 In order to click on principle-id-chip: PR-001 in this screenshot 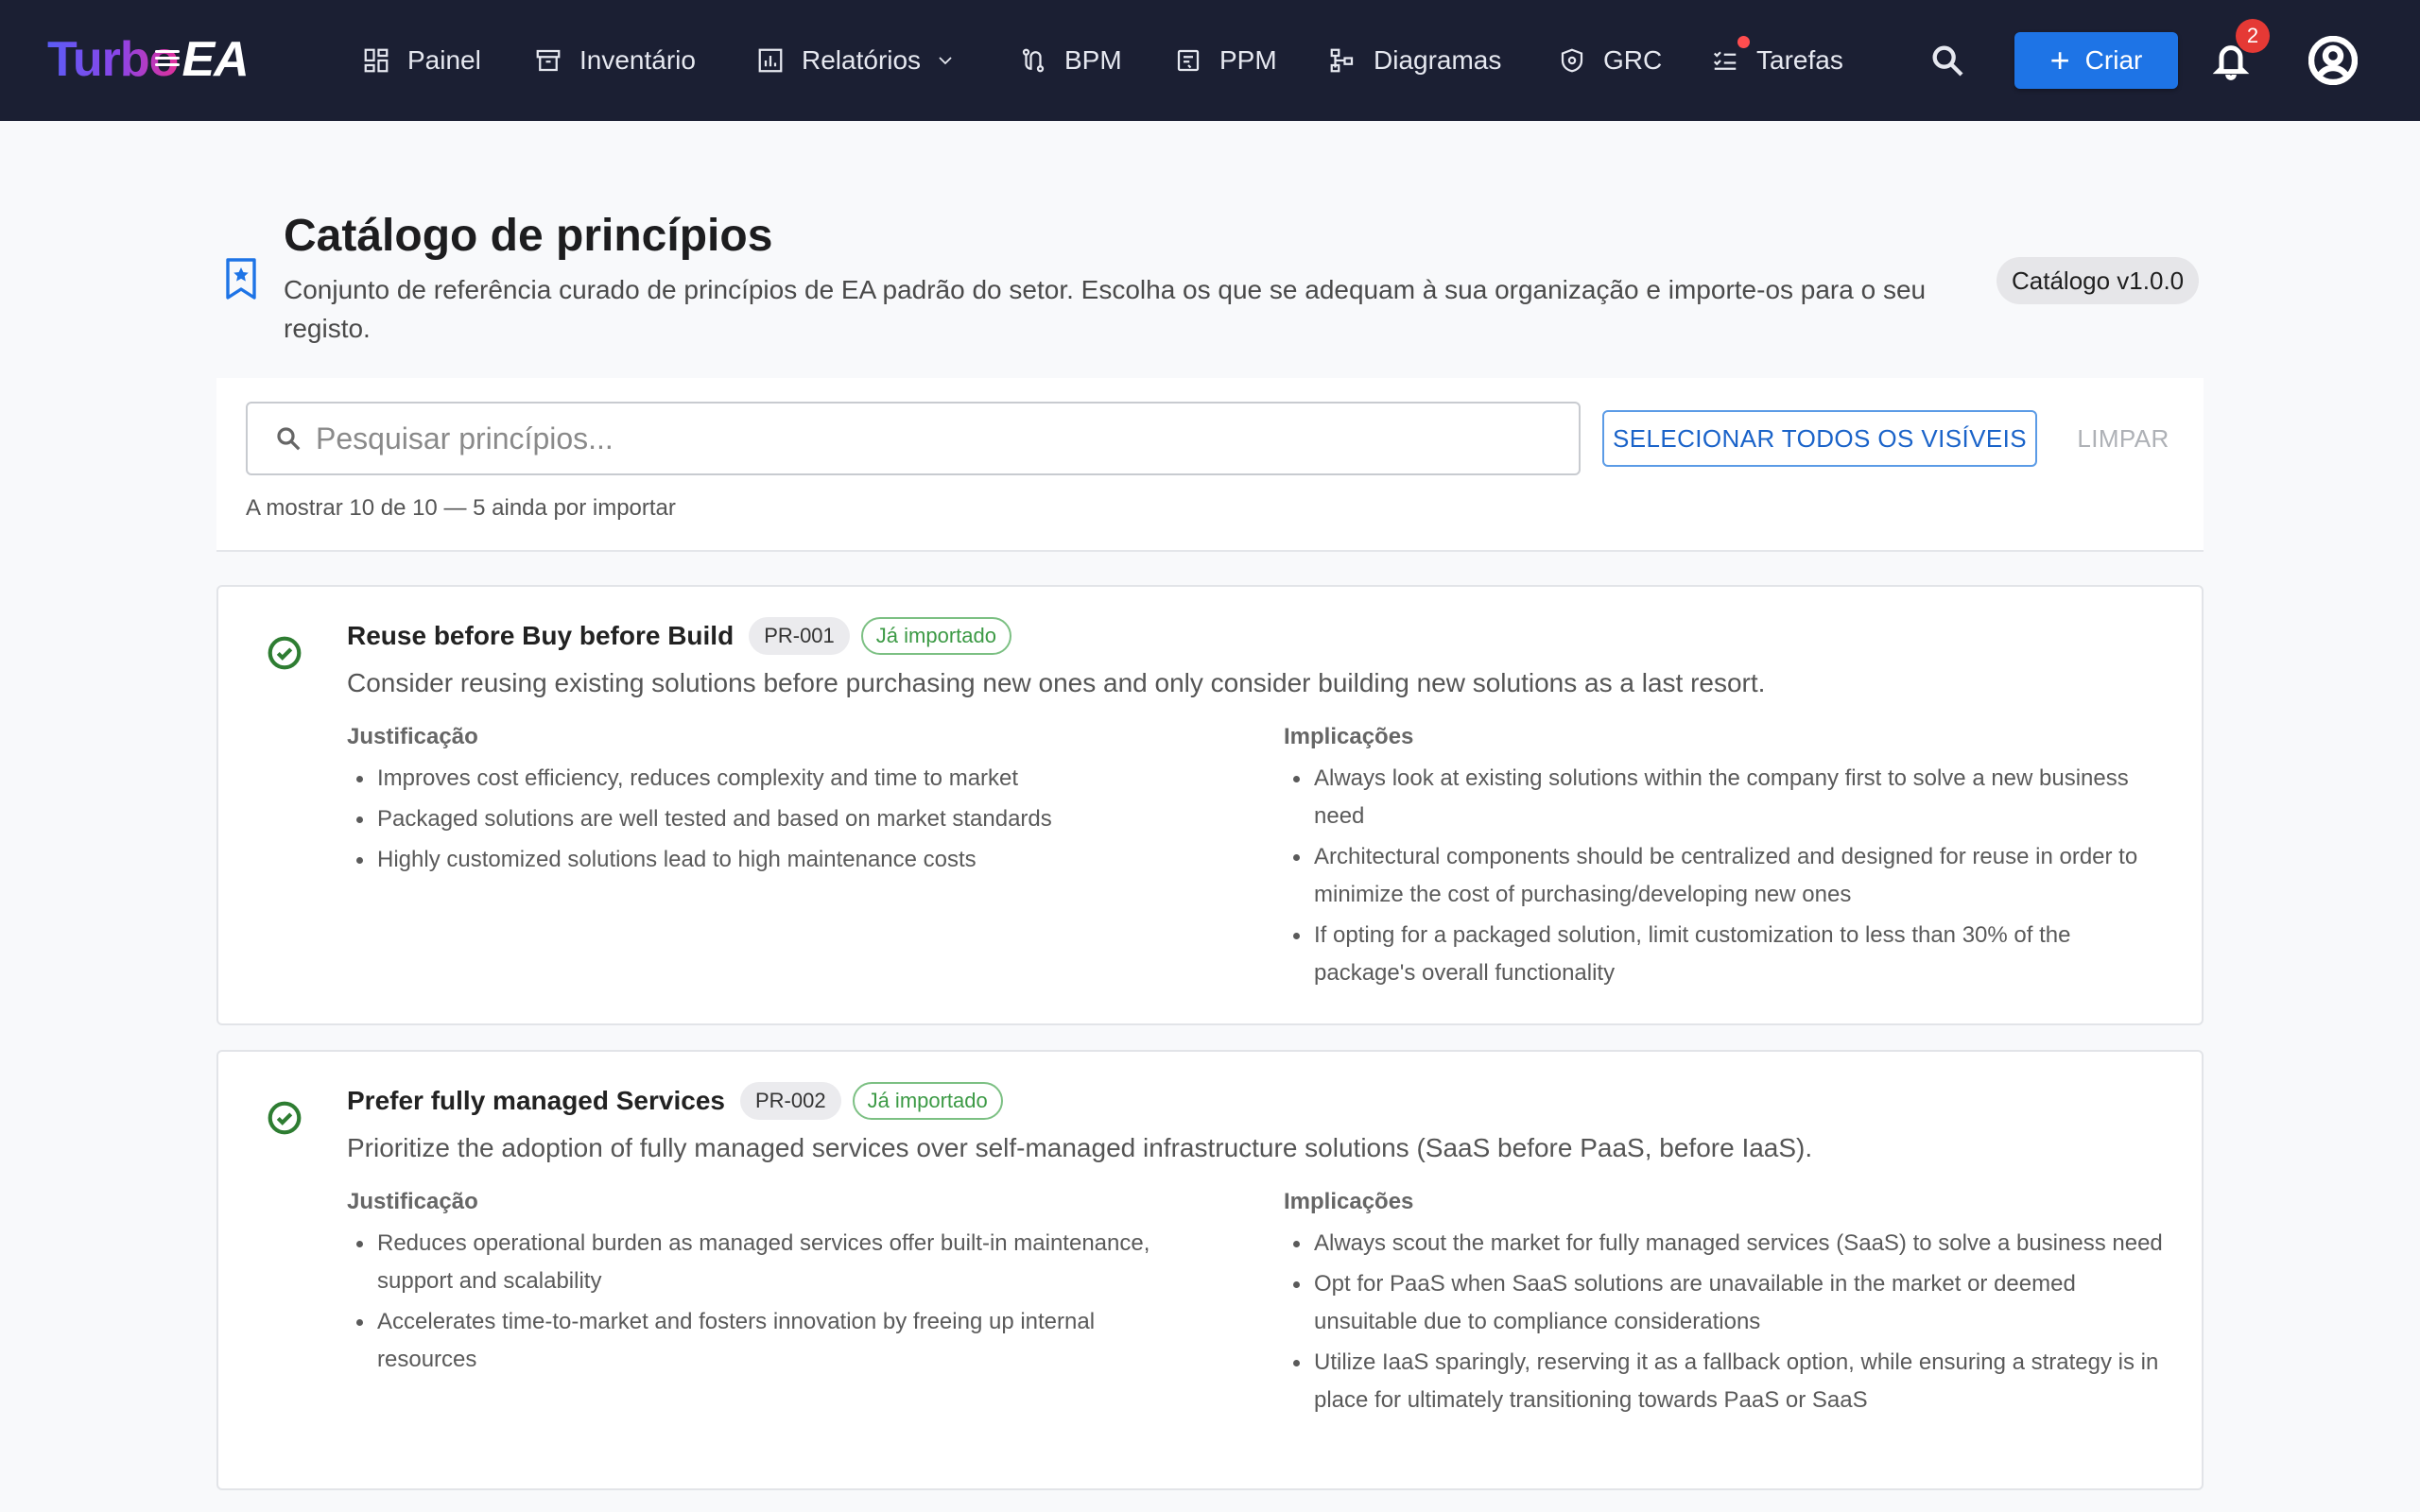, I will do `click(799, 636)`.